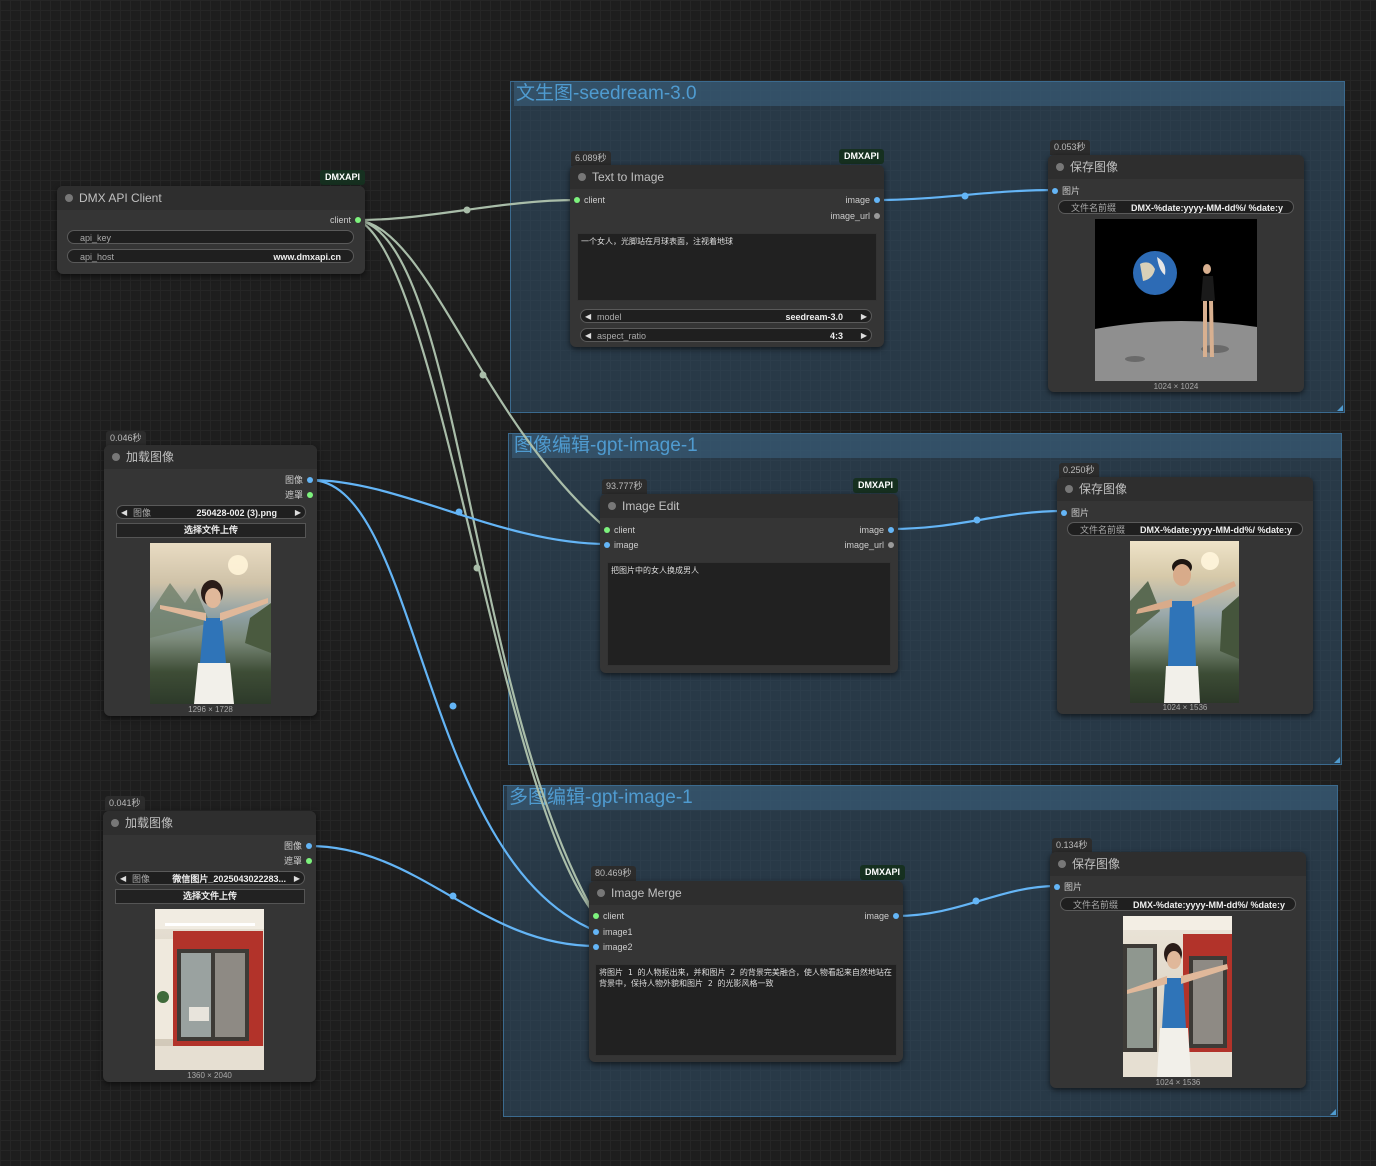 The width and height of the screenshot is (1376, 1166). What do you see at coordinates (210, 878) in the screenshot?
I see `image-file-combo: ◀ 图像 微信图片_2025043022283... ▶` at bounding box center [210, 878].